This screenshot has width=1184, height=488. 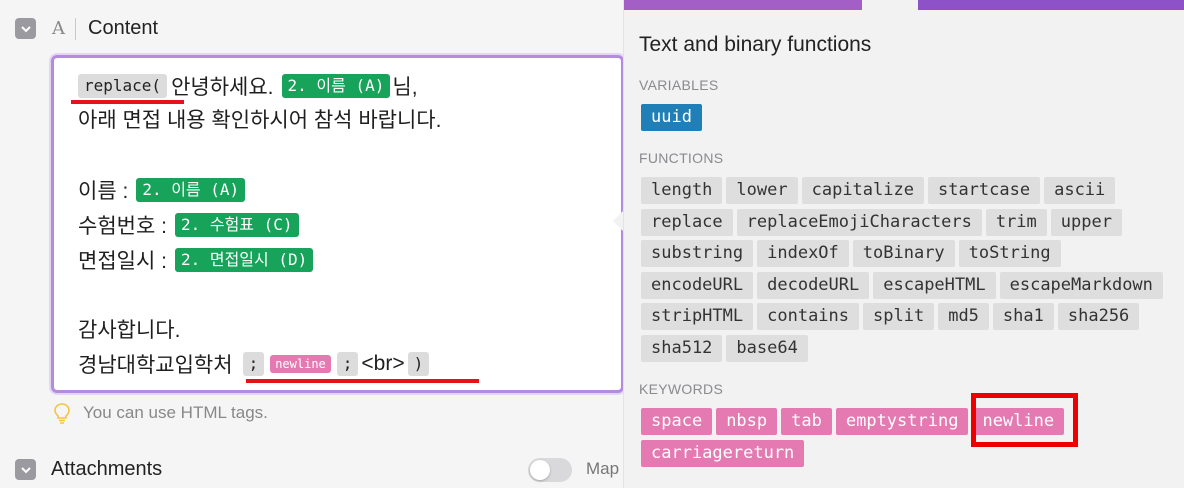 What do you see at coordinates (747, 421) in the screenshot?
I see `keyword-chip-nbsp: nbsp` at bounding box center [747, 421].